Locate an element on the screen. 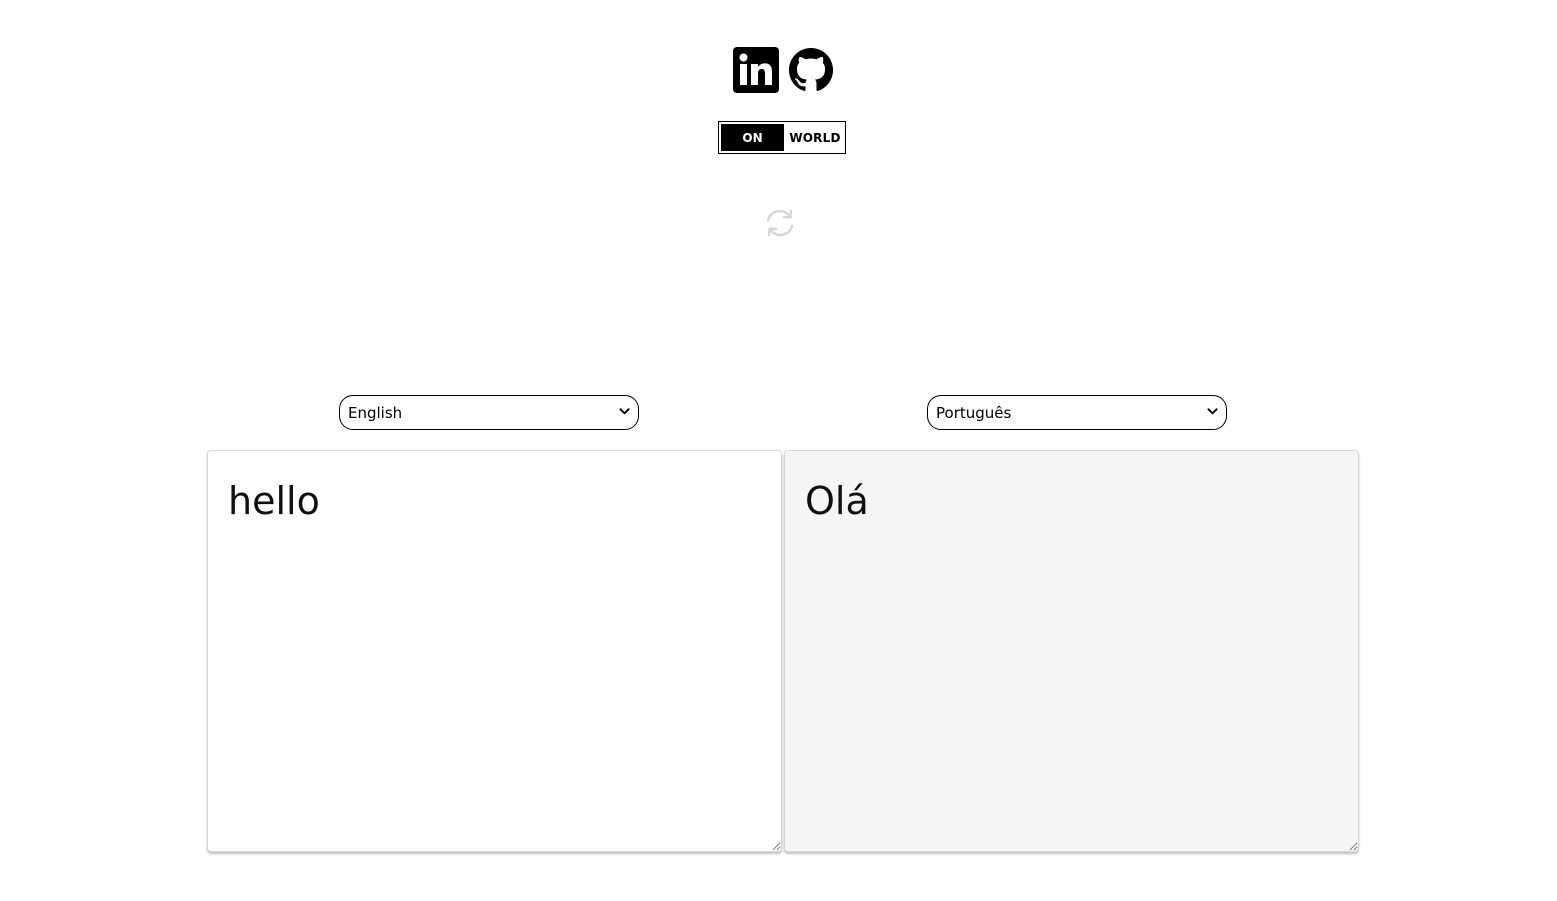 Image resolution: width=1557 pixels, height=901 pixels. target-language-select: Português is located at coordinates (1077, 412).